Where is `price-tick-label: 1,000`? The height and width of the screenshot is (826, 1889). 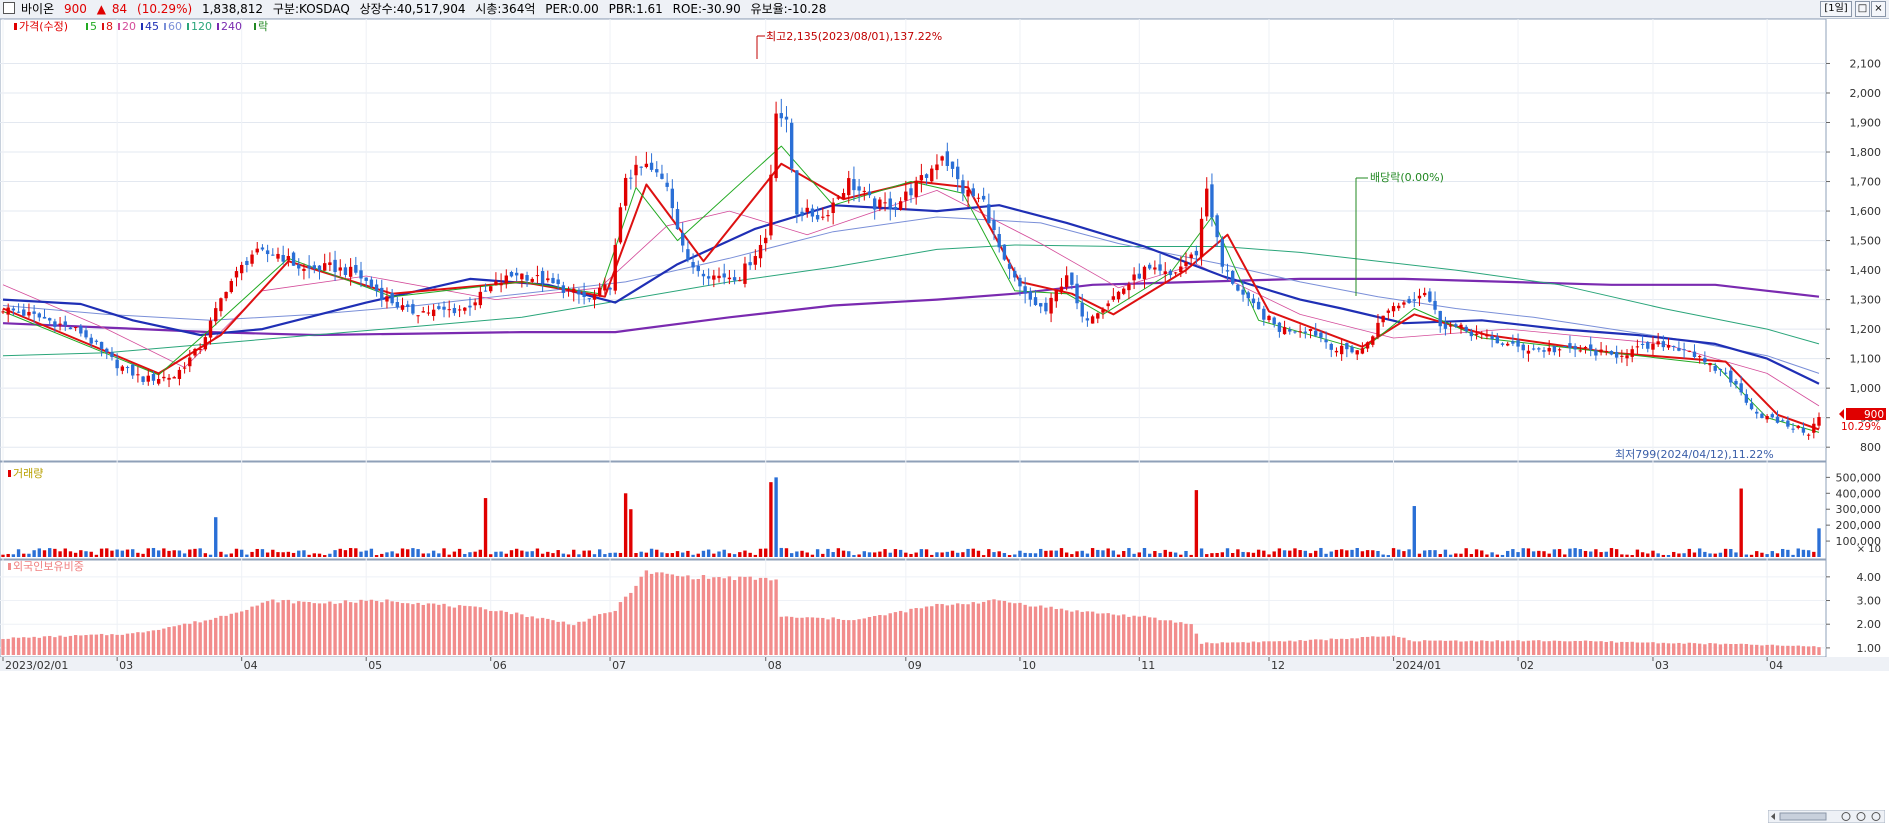 price-tick-label: 1,000 is located at coordinates (1866, 388).